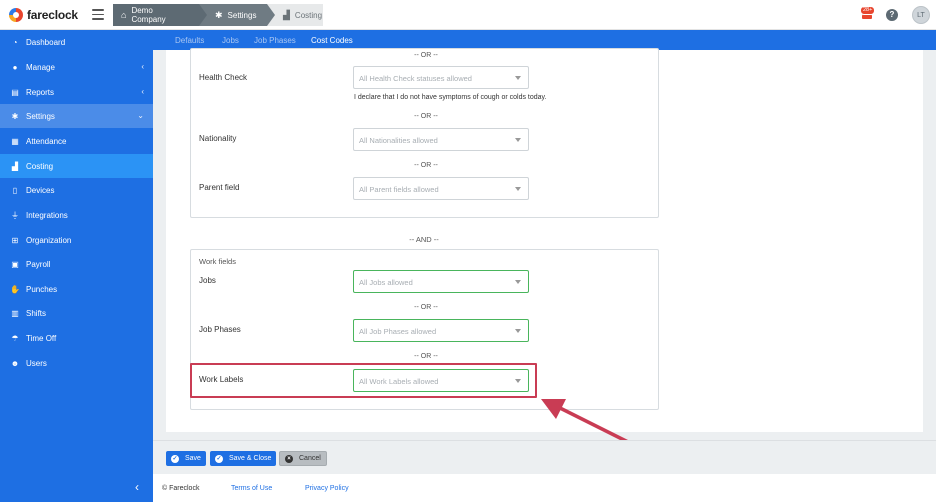 This screenshot has width=936, height=502. I want to click on dashboard-icon: ◔, so click(15, 42).